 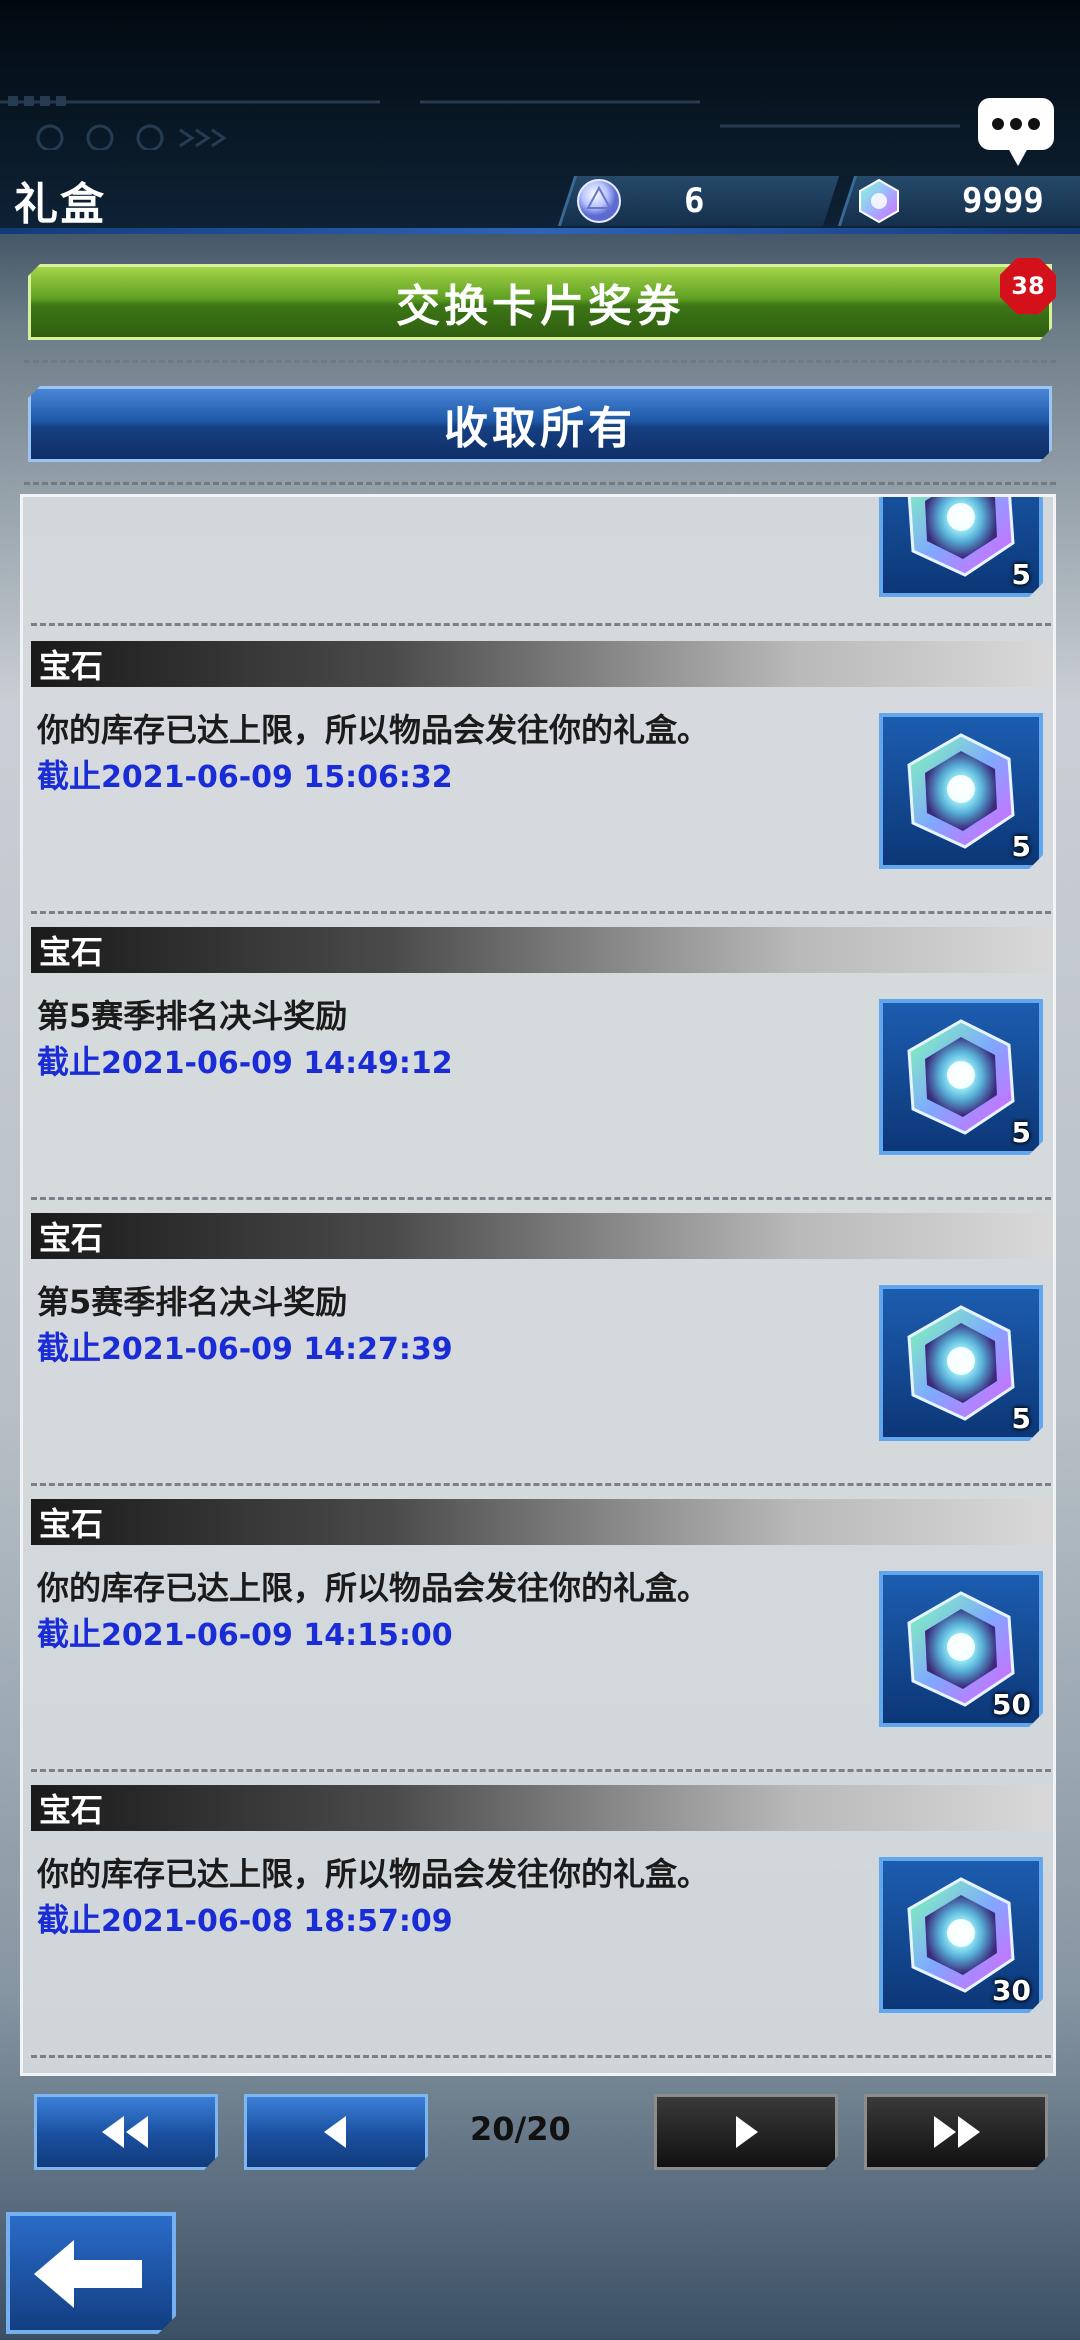 What do you see at coordinates (1028, 286) in the screenshot?
I see `notification-badge: 38` at bounding box center [1028, 286].